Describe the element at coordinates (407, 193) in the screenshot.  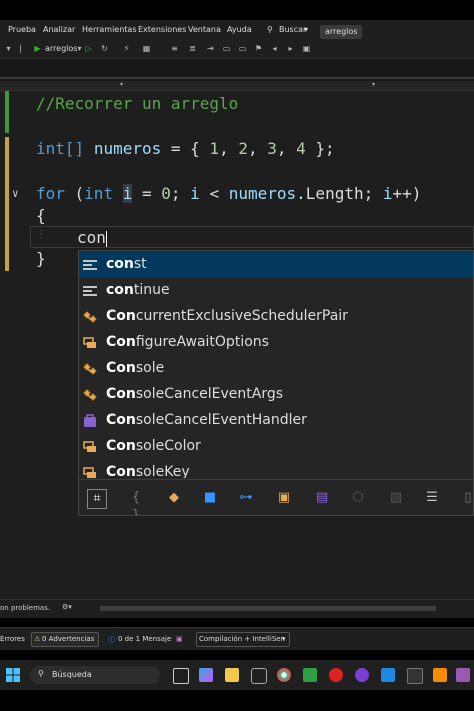
I see `code-token-op: ++)` at that location.